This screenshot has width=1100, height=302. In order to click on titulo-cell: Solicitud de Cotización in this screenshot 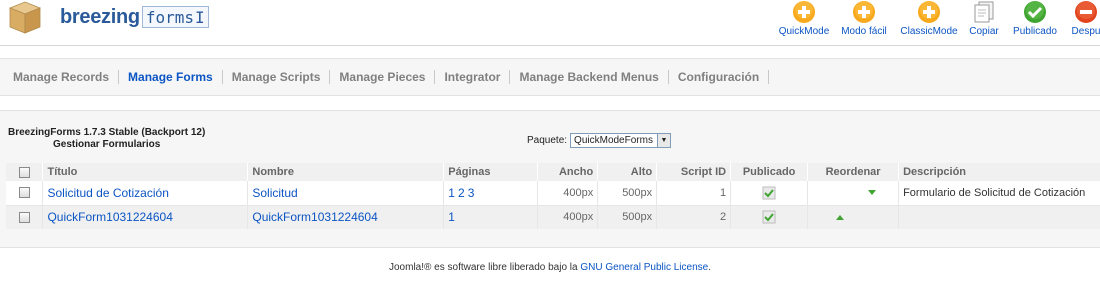, I will do `click(145, 193)`.